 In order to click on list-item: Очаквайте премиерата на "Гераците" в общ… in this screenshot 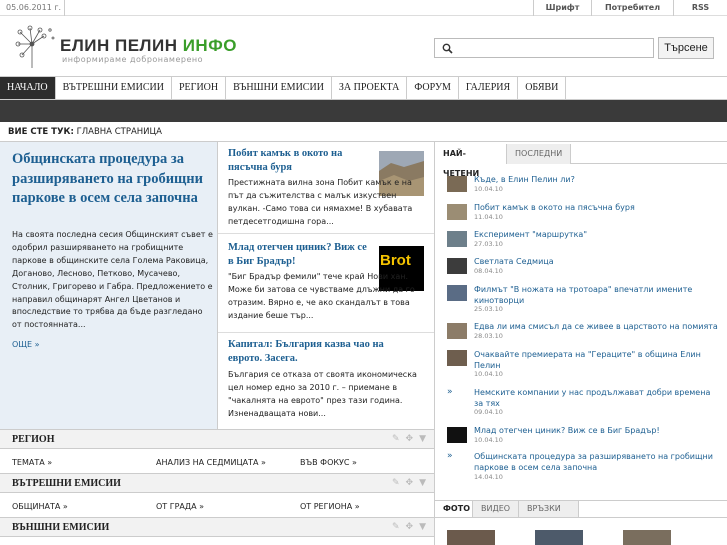, I will do `click(583, 364)`.